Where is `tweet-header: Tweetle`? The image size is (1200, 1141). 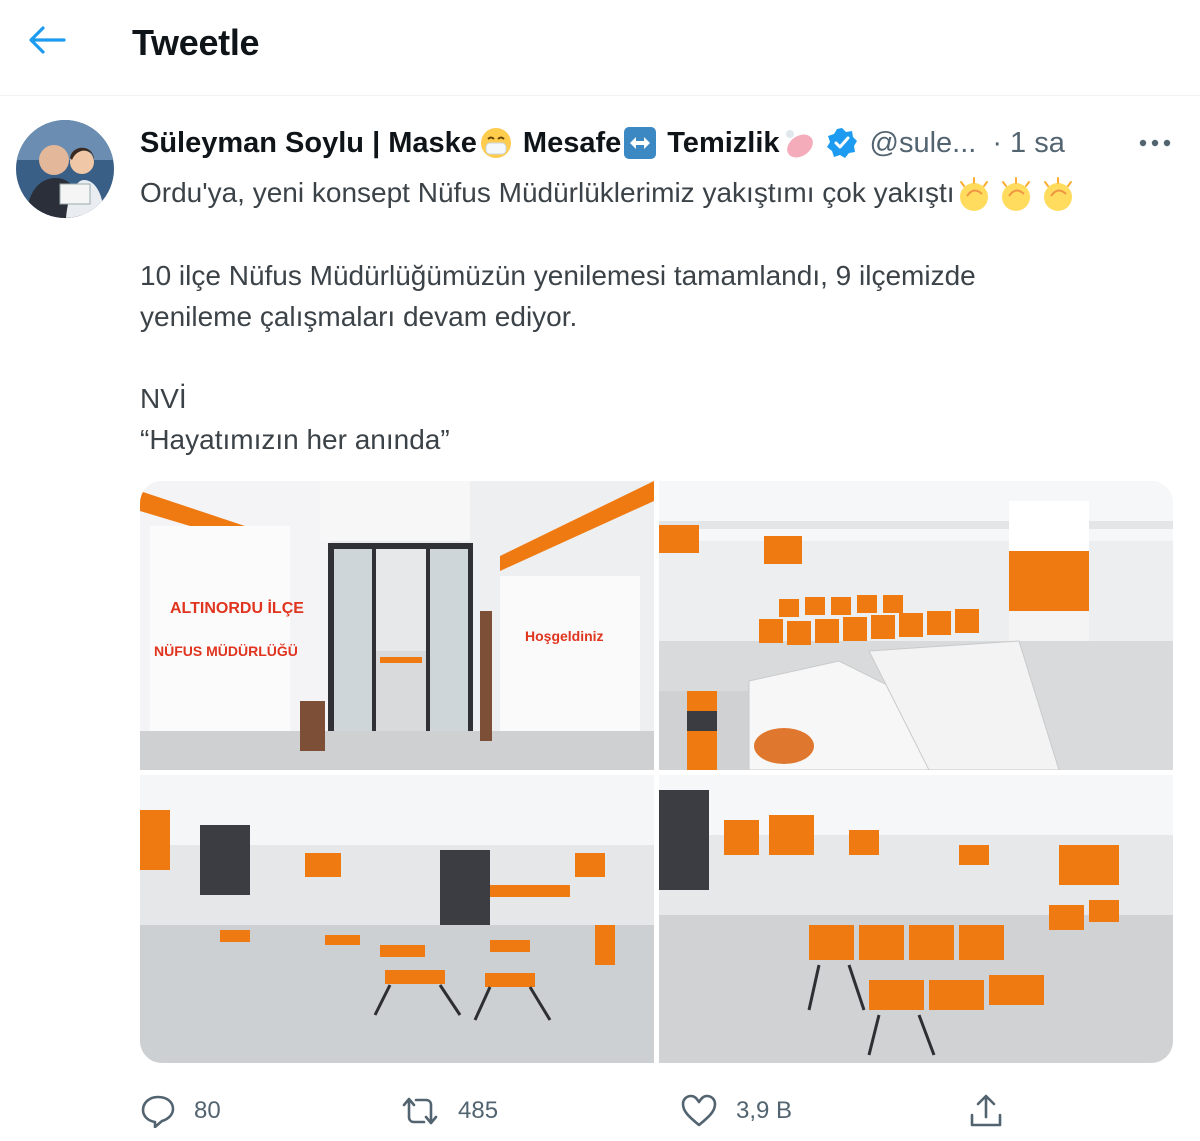
tweet-header: Tweetle is located at coordinates (600, 48).